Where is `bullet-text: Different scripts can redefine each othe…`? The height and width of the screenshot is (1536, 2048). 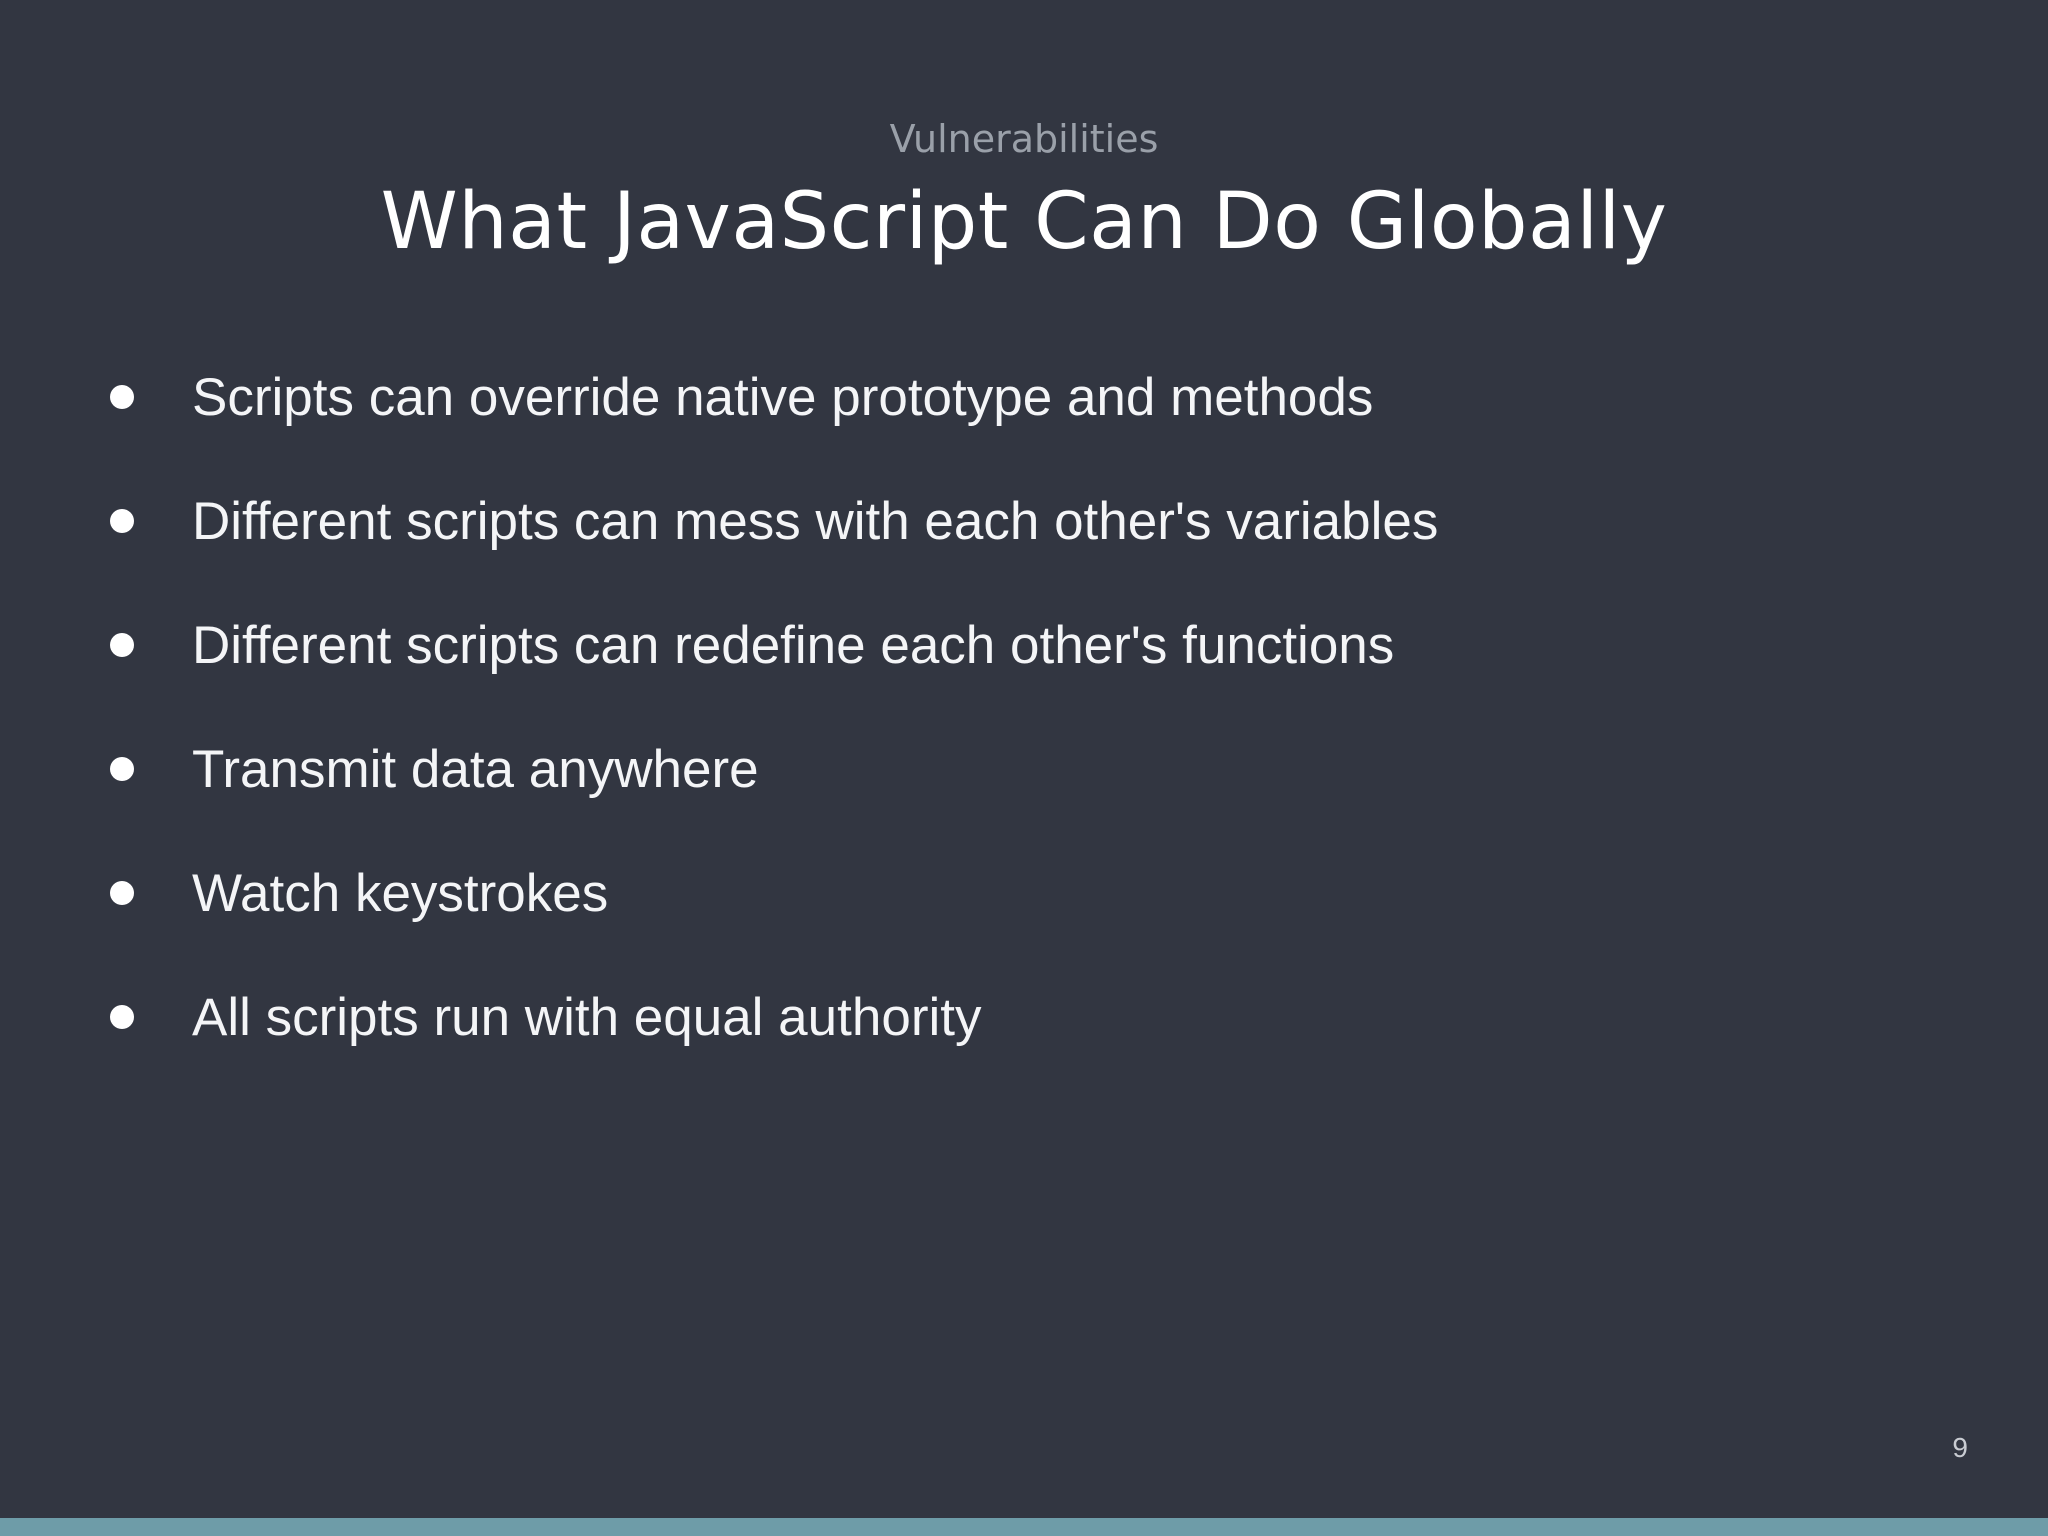 bullet-text: Different scripts can redefine each othe… is located at coordinates (793, 645).